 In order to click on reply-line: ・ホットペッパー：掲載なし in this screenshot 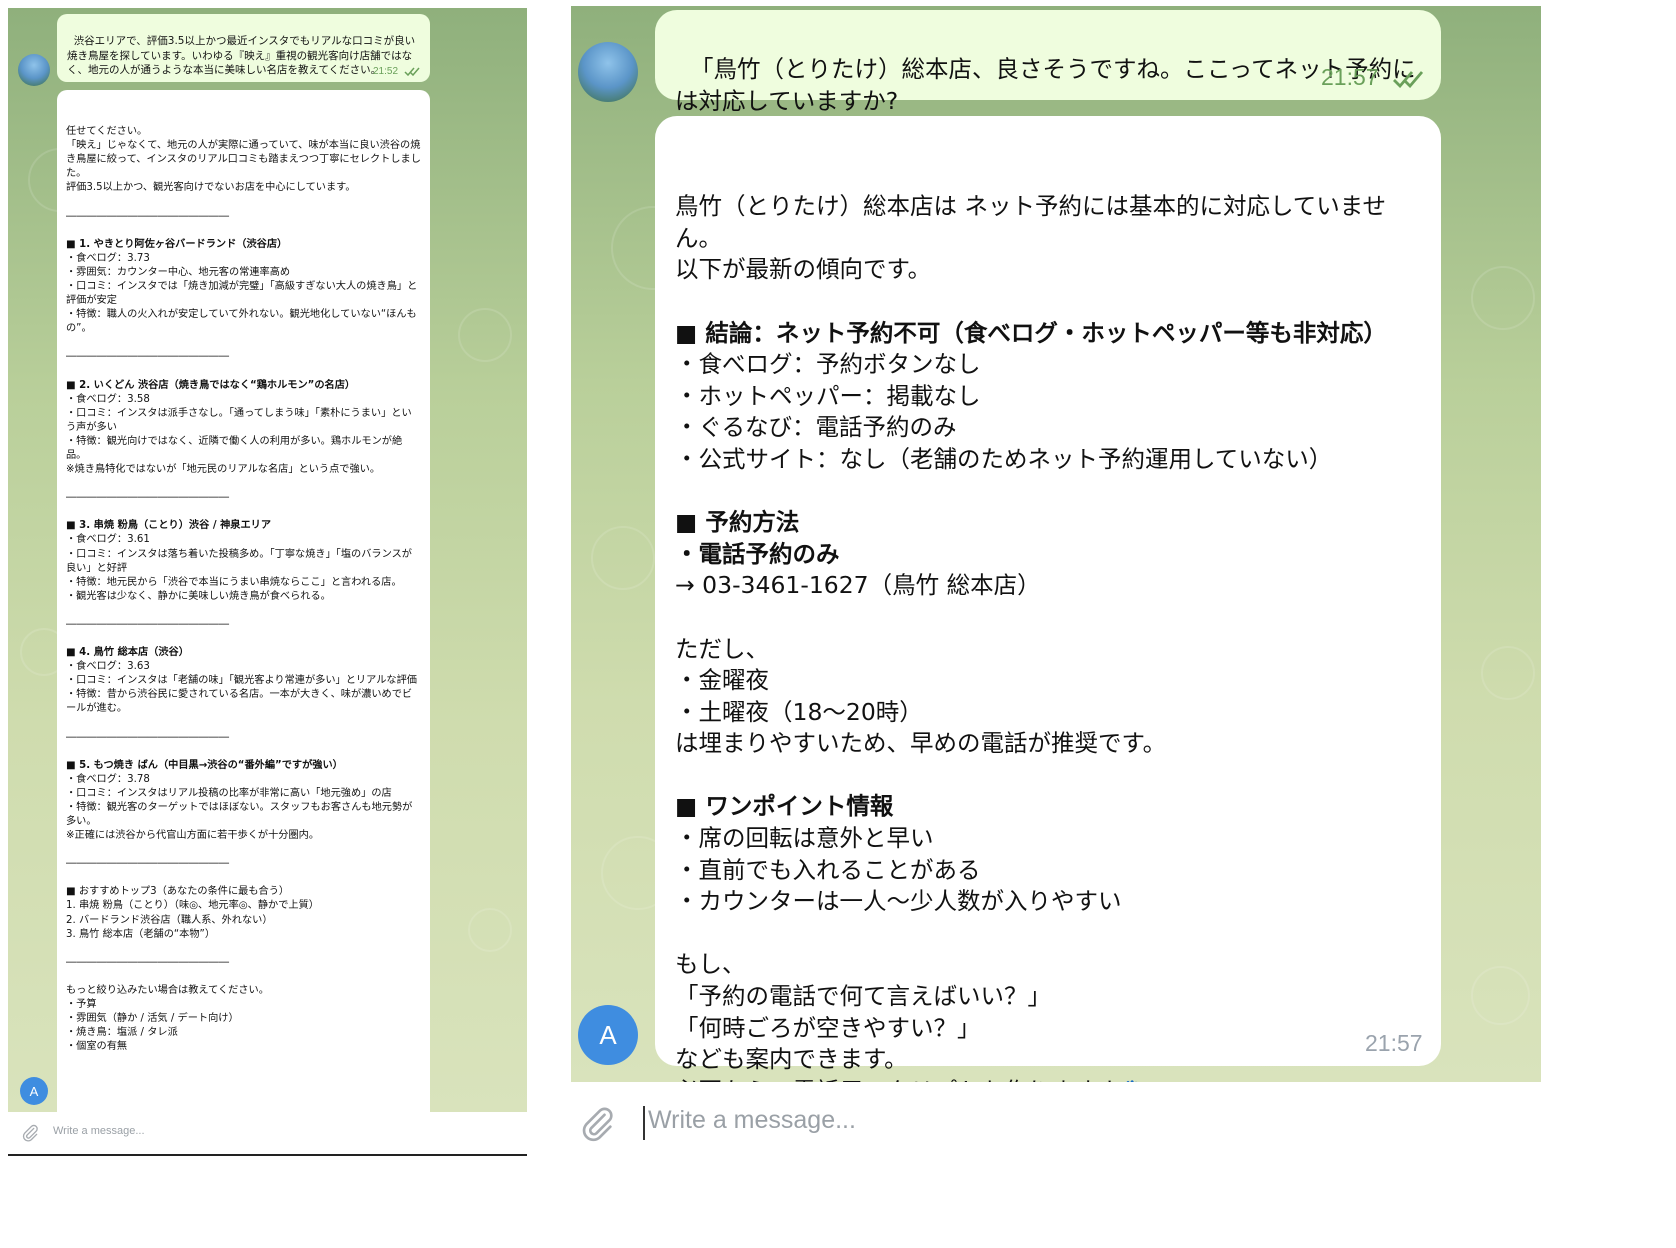, I will do `click(828, 395)`.